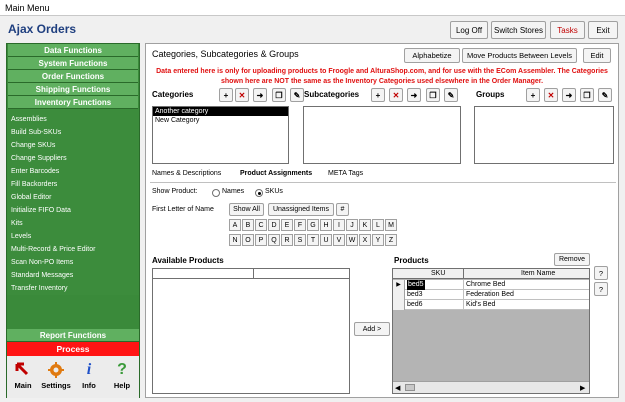  Describe the element at coordinates (572, 259) in the screenshot. I see `remove-button: Remove` at that location.